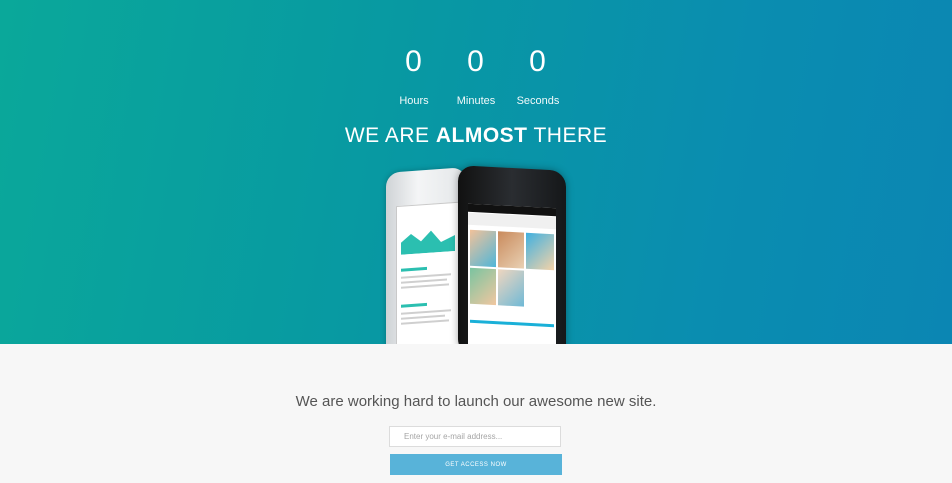  What do you see at coordinates (390, 135) in the screenshot?
I see `headline-prefix: WE ARE` at bounding box center [390, 135].